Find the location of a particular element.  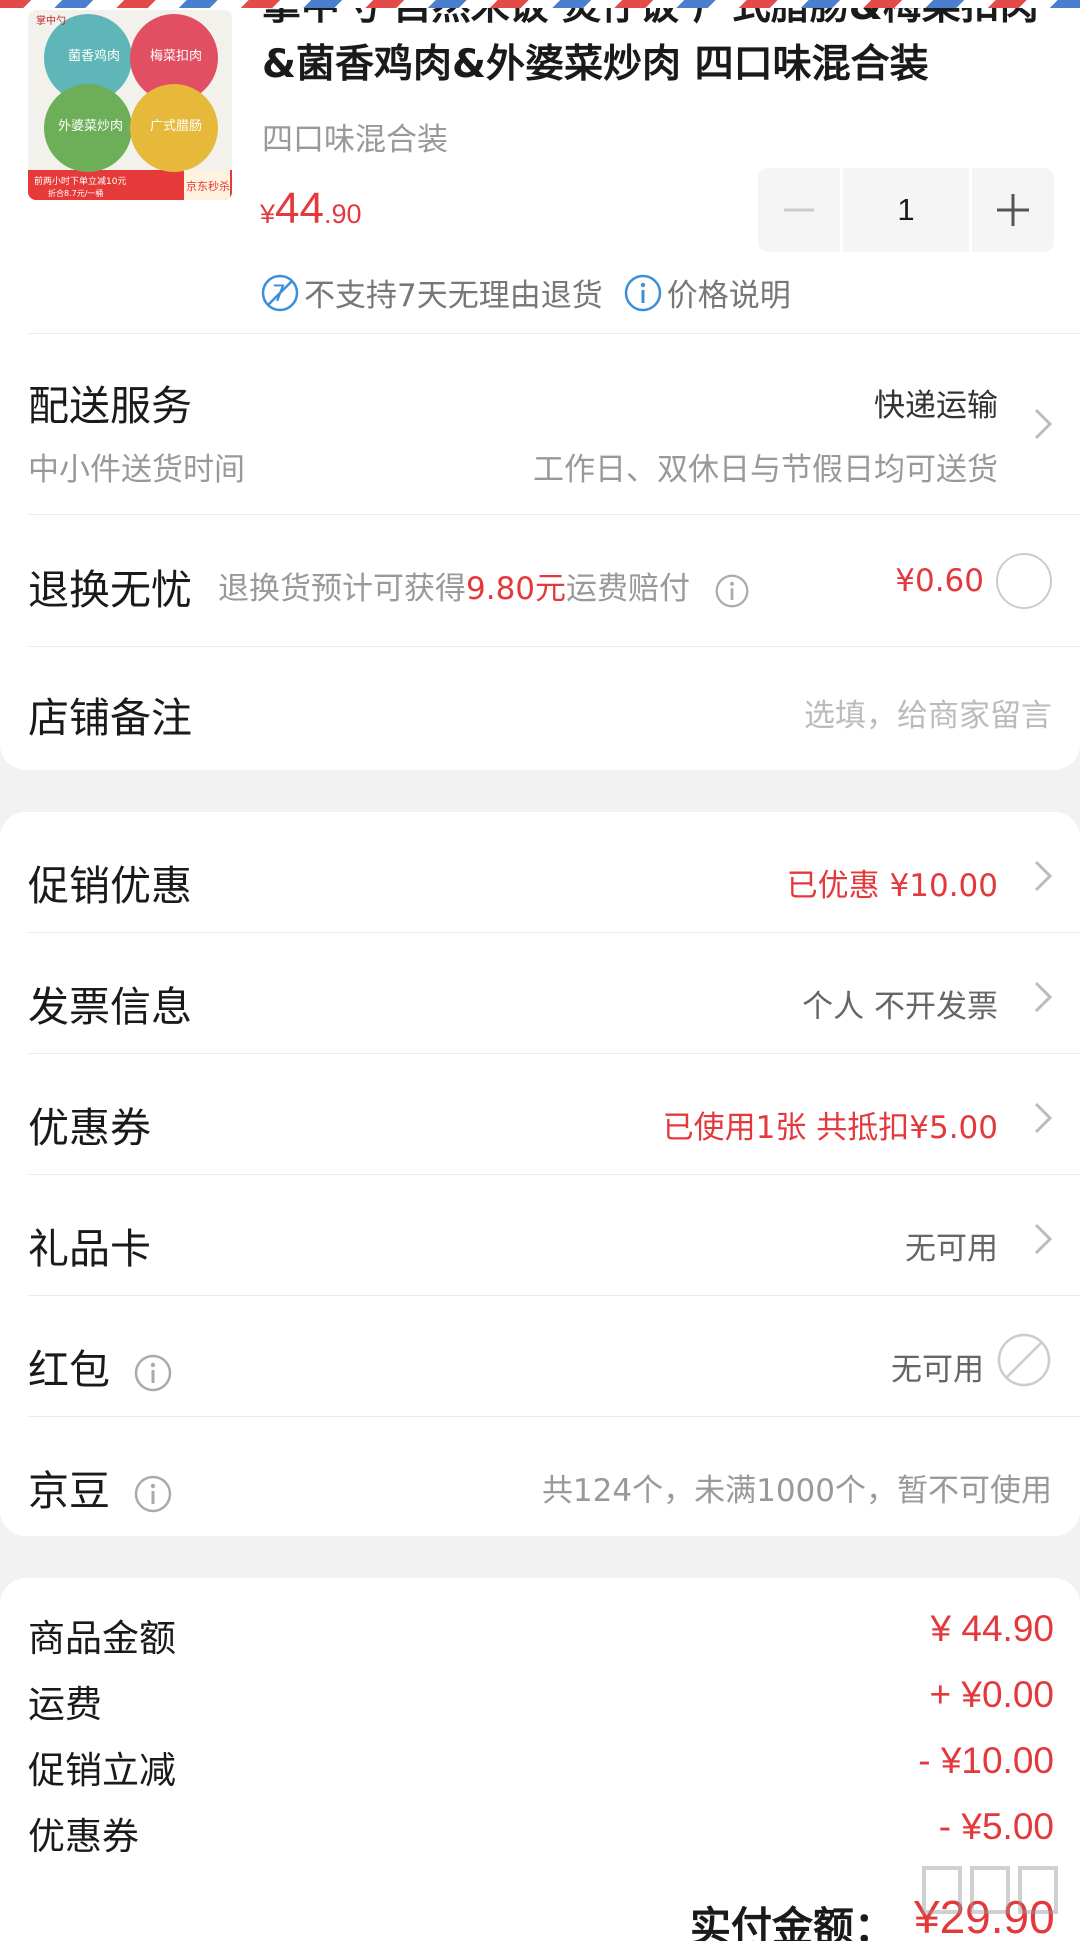

increase-button is located at coordinates (1013, 210).